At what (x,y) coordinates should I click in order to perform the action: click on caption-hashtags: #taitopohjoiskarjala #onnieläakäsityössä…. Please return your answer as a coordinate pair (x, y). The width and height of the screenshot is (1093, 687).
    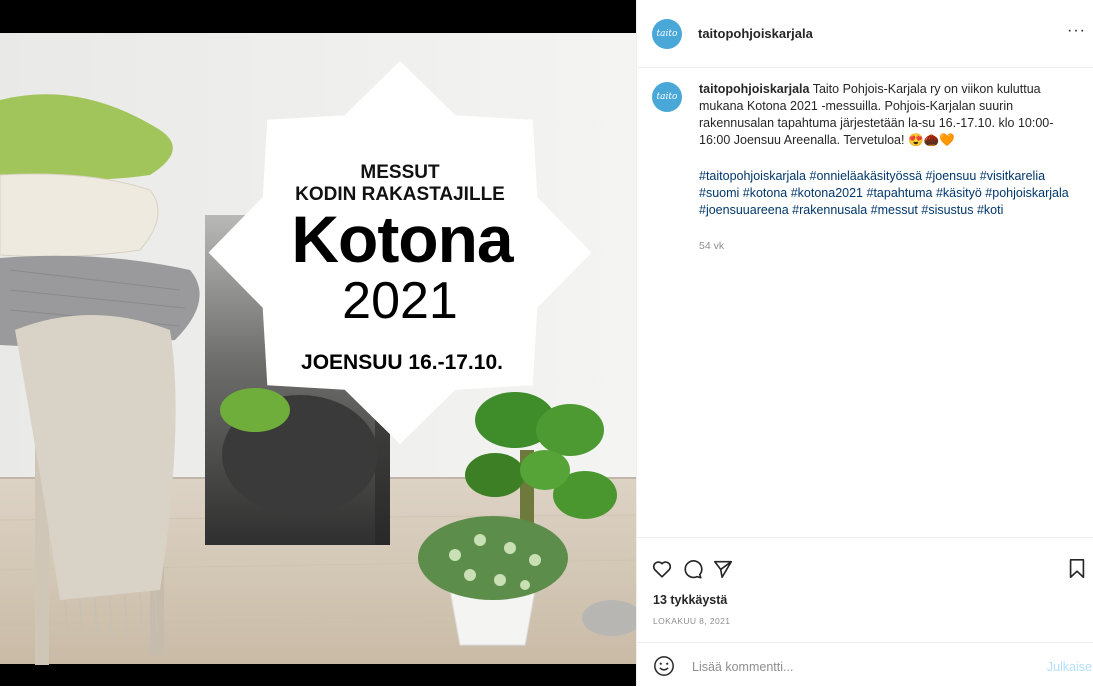
    Looking at the image, I should click on (891, 193).